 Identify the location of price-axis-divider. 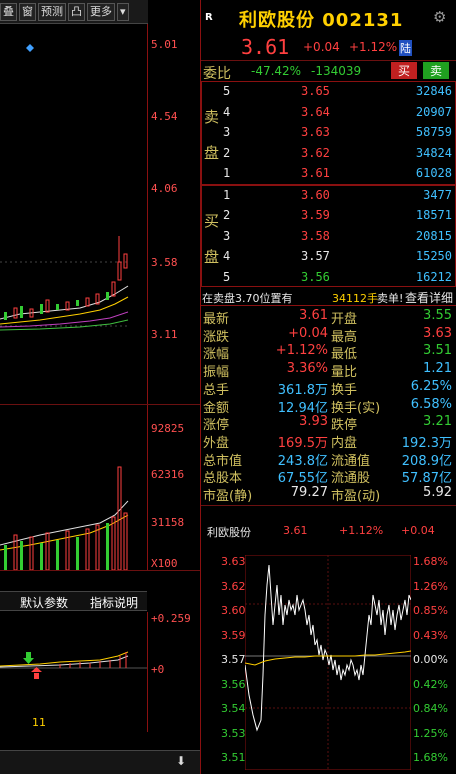
(147, 214).